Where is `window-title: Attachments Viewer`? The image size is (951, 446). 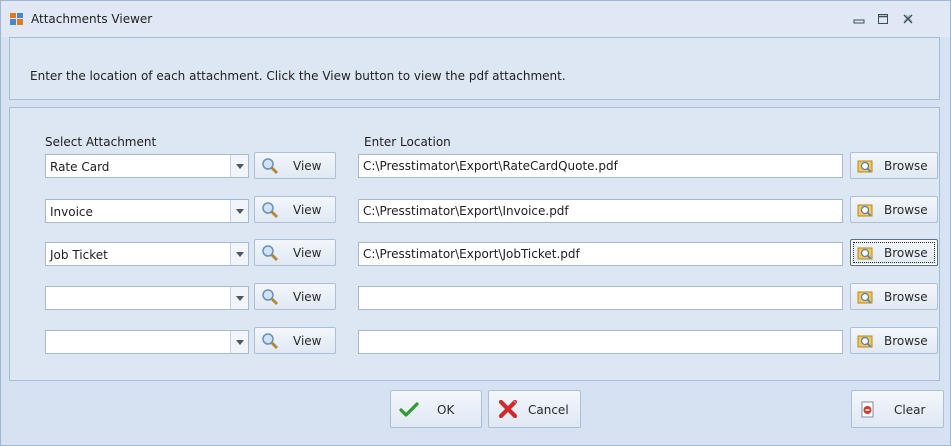
window-title: Attachments Viewer is located at coordinates (92, 19).